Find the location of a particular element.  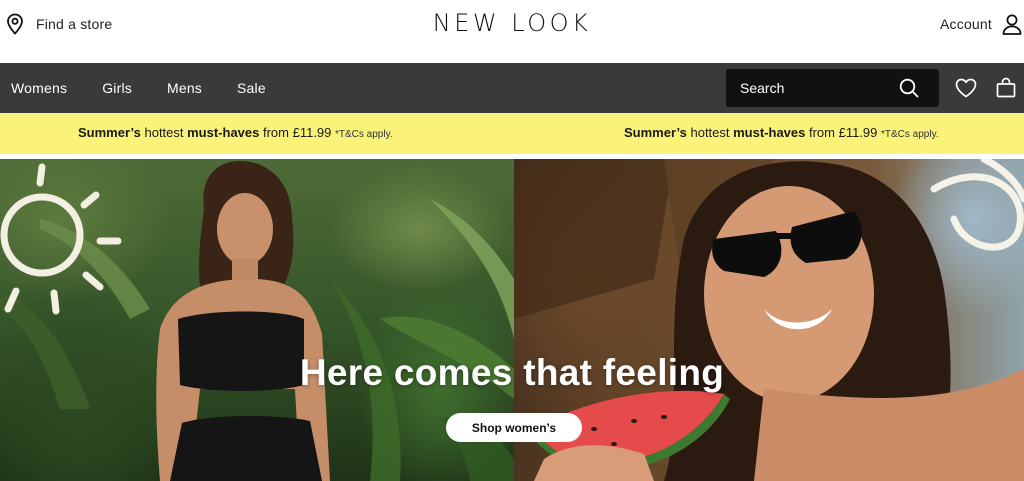

nav-item-girls: Girls is located at coordinates (117, 88).